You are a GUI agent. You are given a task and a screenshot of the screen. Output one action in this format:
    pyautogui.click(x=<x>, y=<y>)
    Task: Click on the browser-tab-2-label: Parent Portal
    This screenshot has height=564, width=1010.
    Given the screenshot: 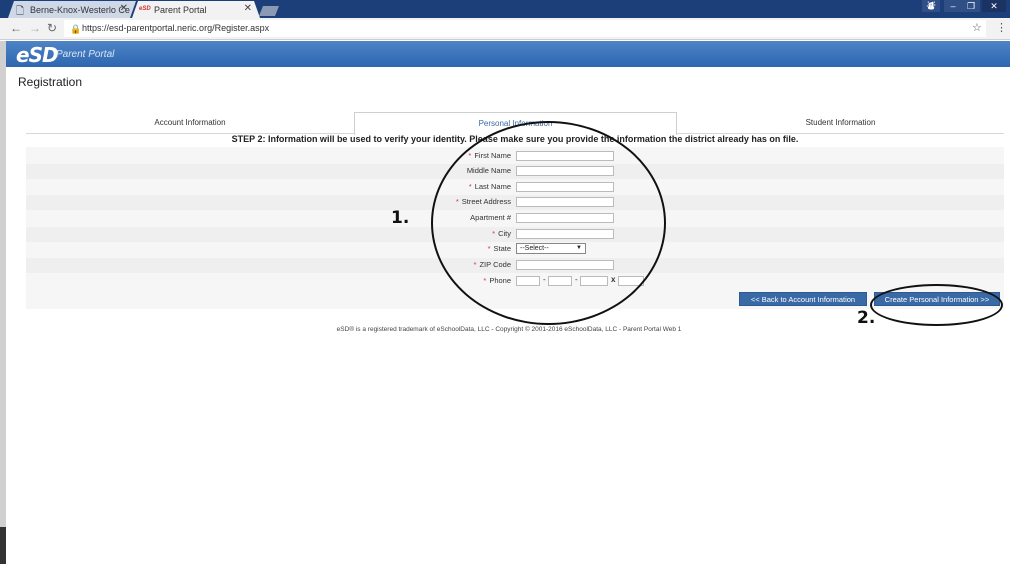 What is the action you would take?
    pyautogui.click(x=180, y=9)
    